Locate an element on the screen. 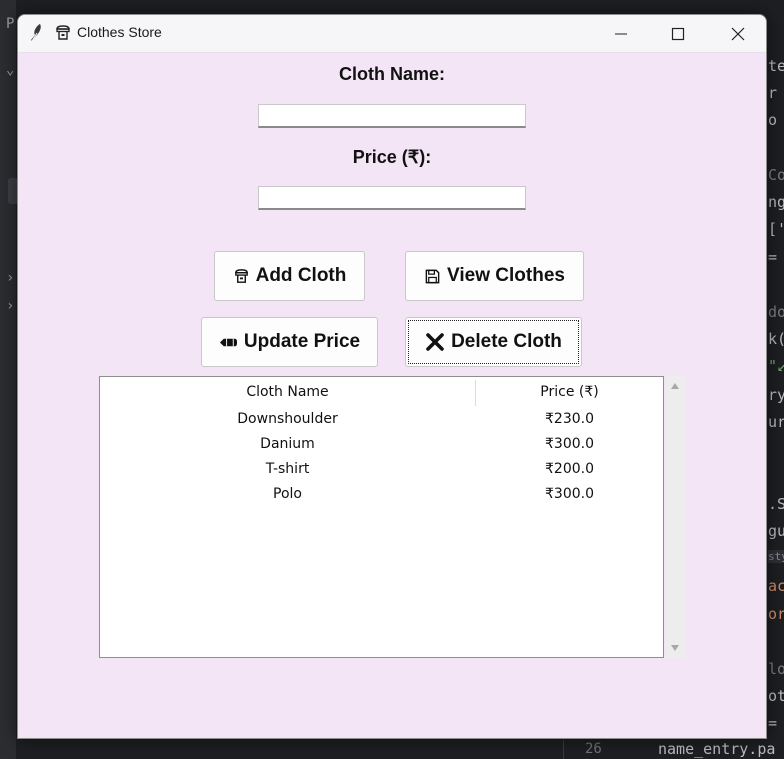 The image size is (784, 759). maximize-button is located at coordinates (678, 33).